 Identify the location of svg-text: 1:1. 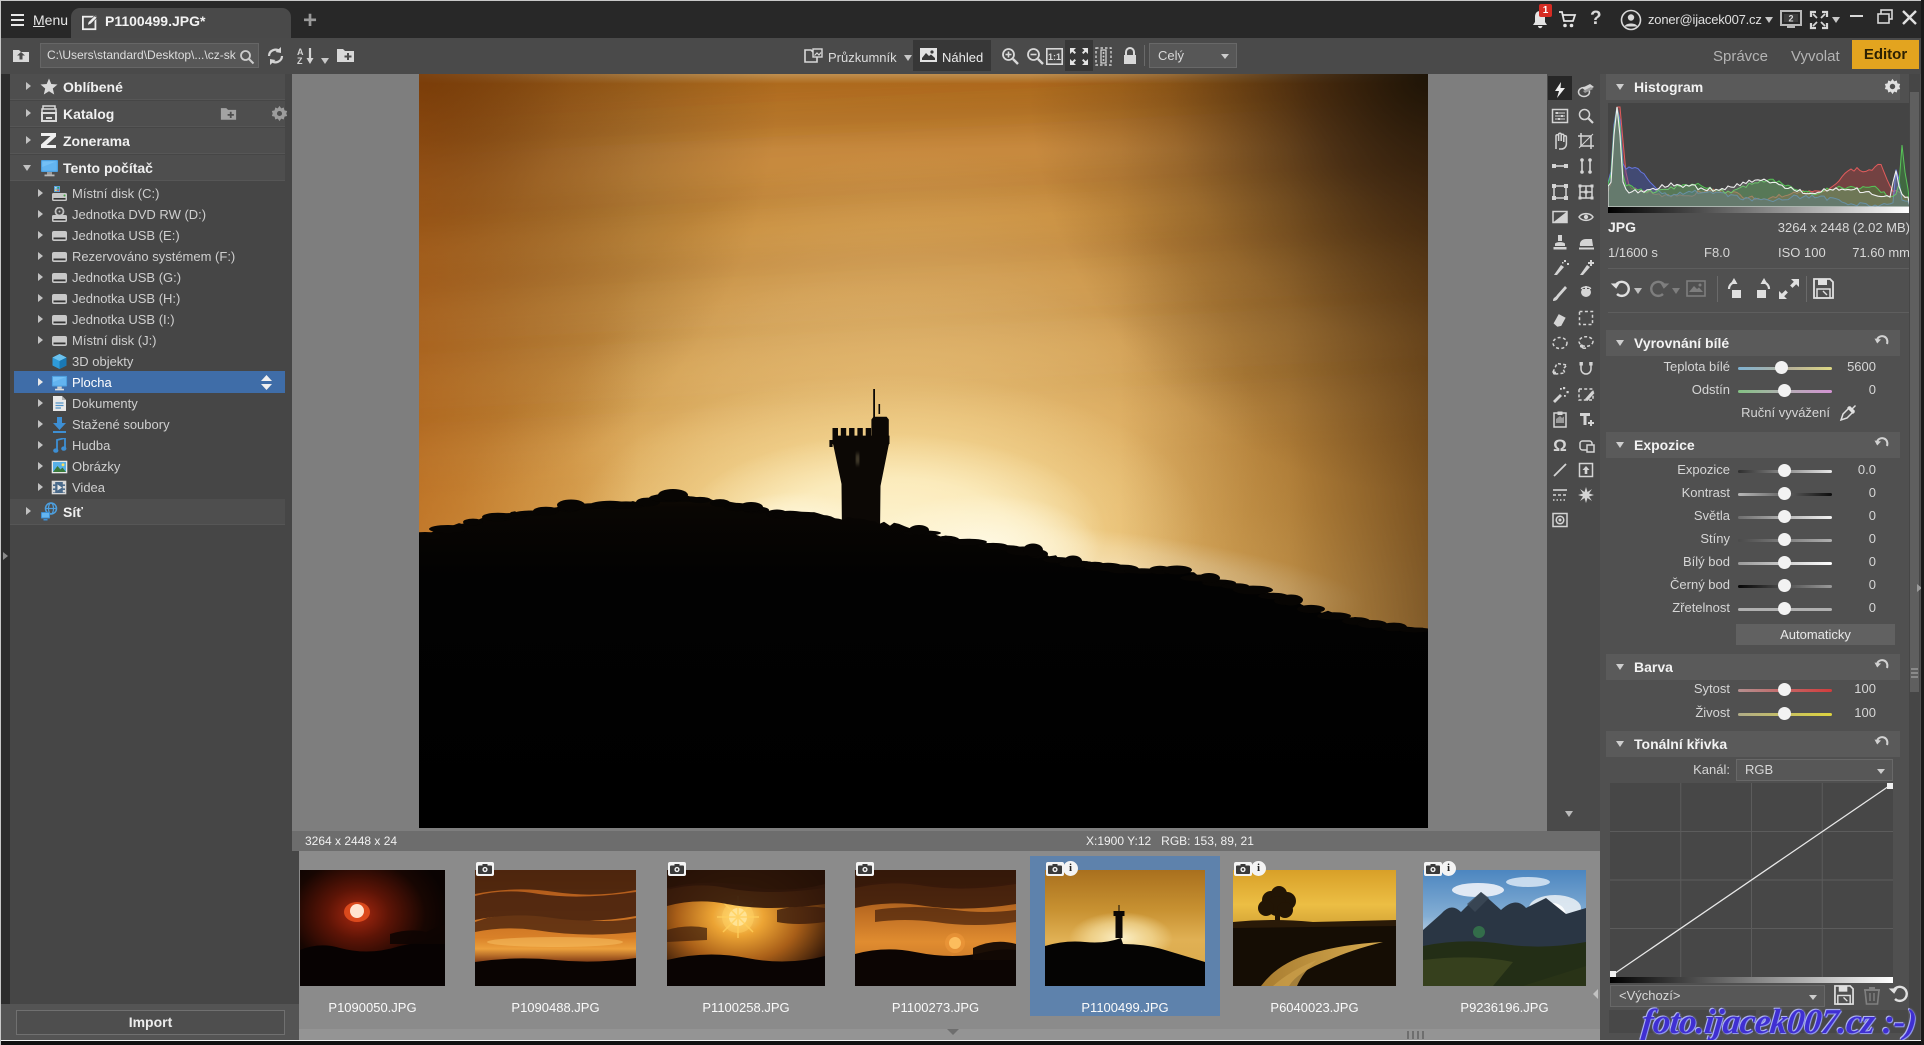
(1054, 57).